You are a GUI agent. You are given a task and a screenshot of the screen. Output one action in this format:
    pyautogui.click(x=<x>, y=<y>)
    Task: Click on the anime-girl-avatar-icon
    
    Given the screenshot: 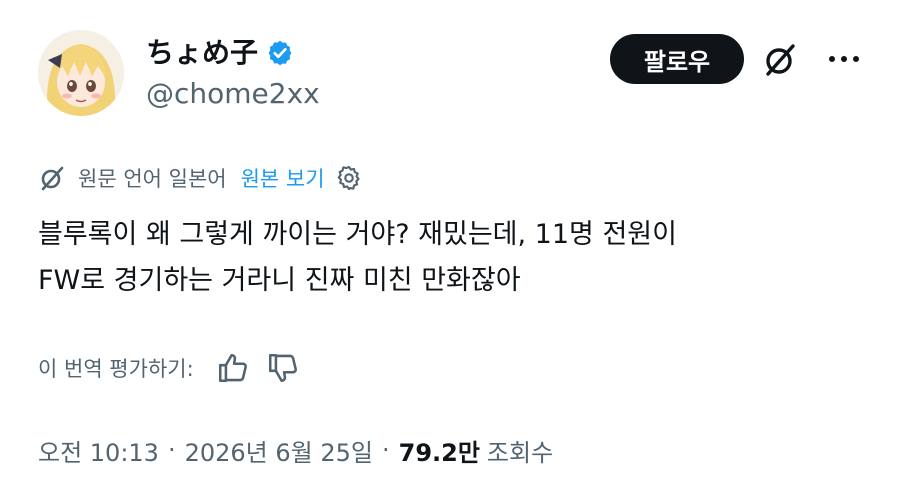 What is the action you would take?
    pyautogui.click(x=81, y=73)
    